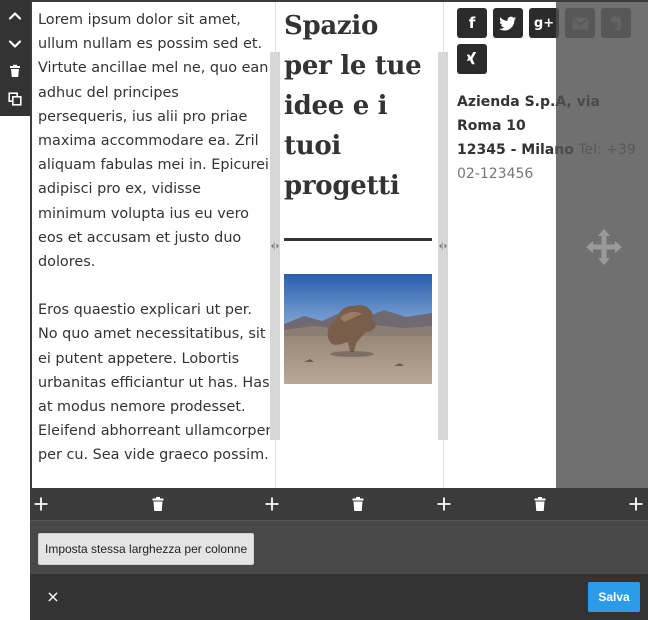  What do you see at coordinates (53, 597) in the screenshot?
I see `close-icon: ×` at bounding box center [53, 597].